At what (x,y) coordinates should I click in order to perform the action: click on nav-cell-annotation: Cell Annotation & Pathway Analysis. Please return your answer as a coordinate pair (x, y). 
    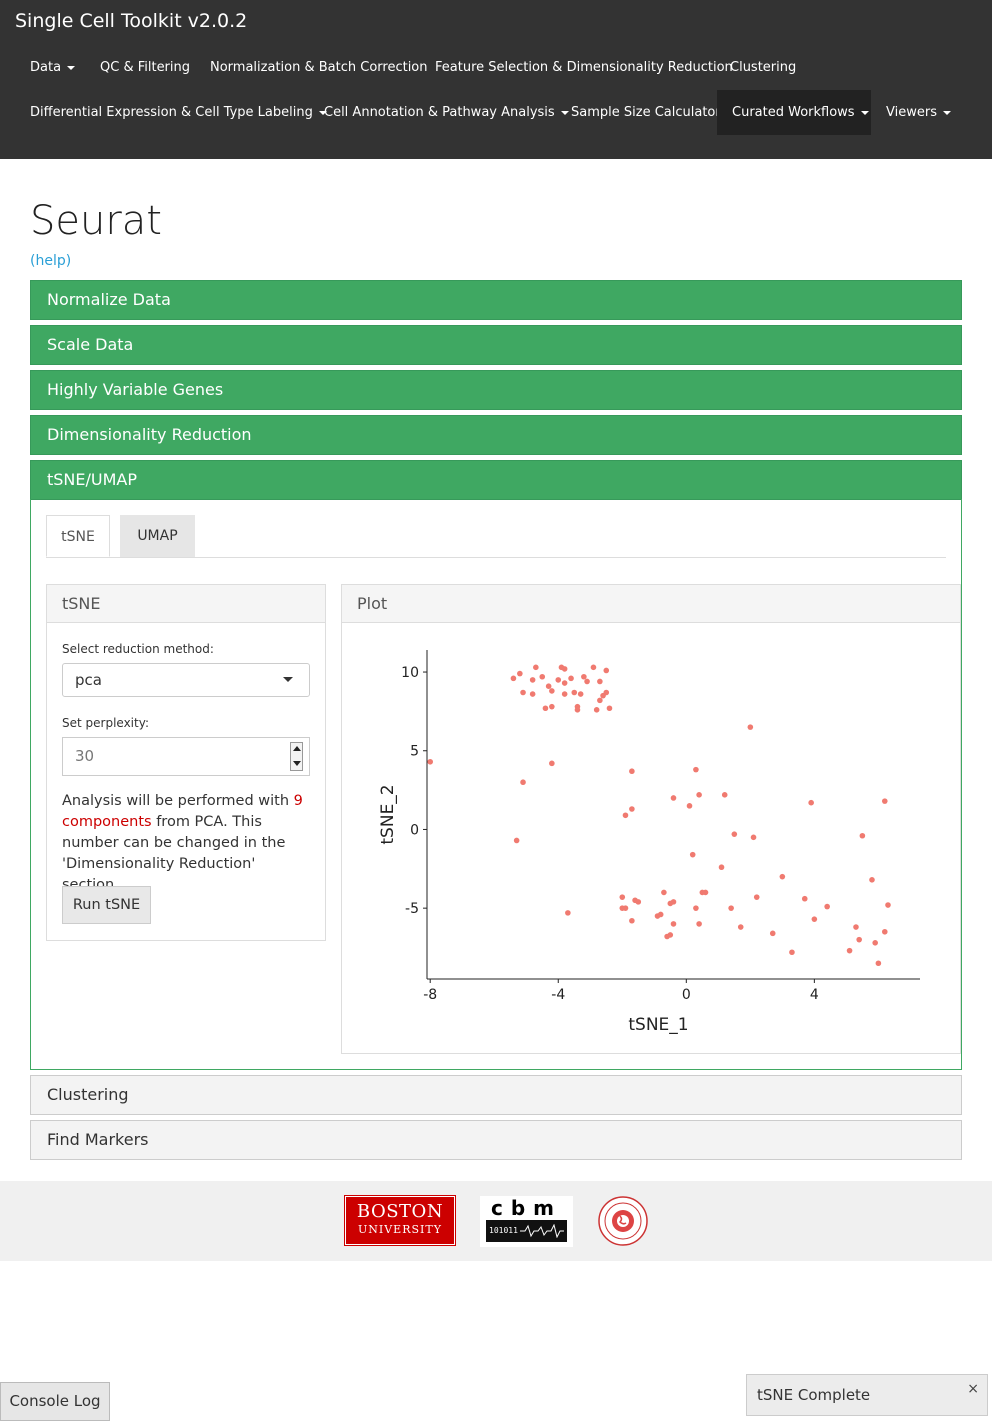
    Looking at the image, I should click on (446, 112).